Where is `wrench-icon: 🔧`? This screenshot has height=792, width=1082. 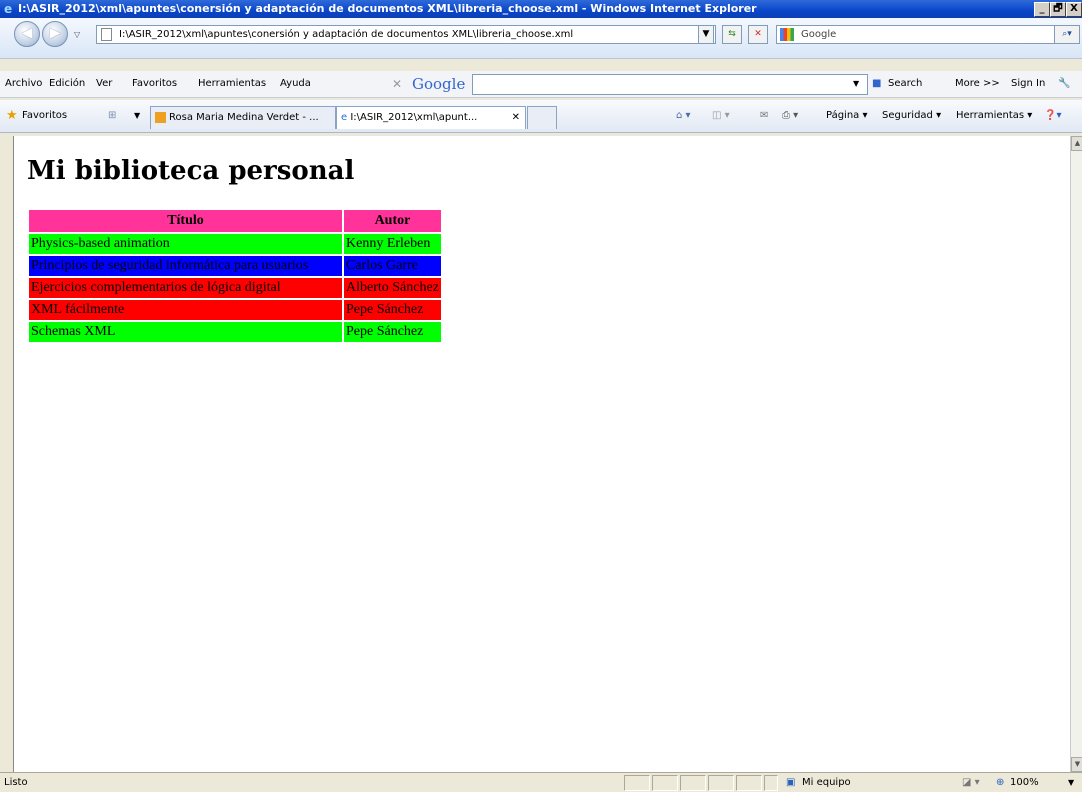
wrench-icon: 🔧 is located at coordinates (1064, 84).